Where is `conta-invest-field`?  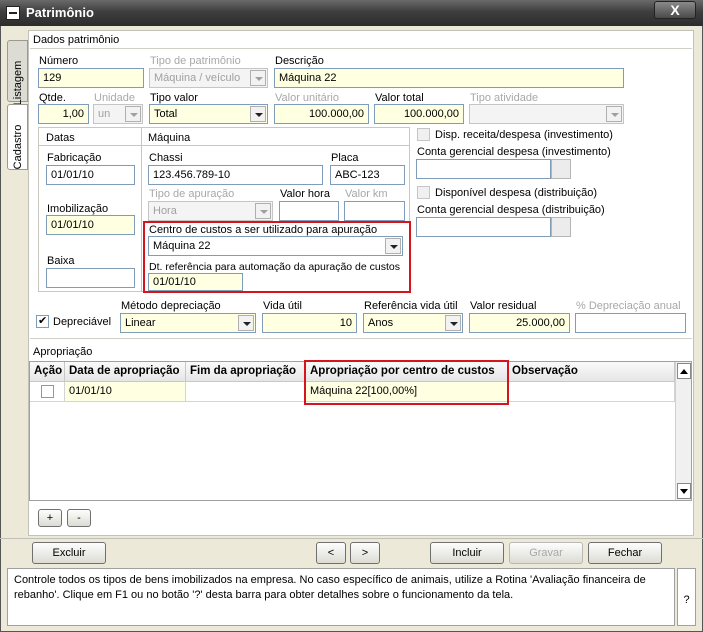 conta-invest-field is located at coordinates (483, 169).